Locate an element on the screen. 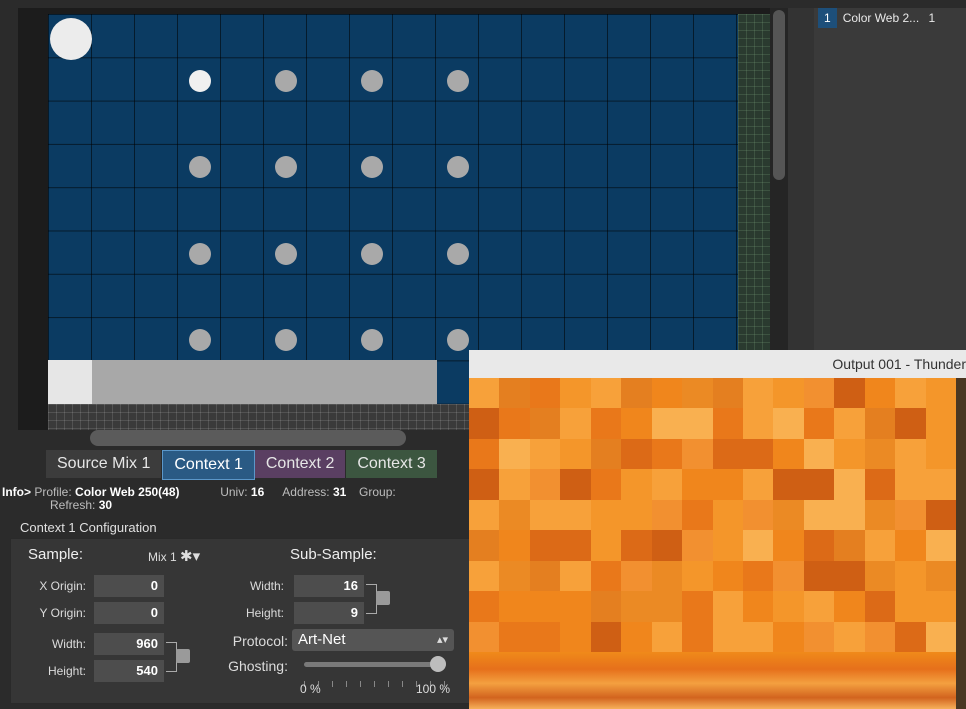 The image size is (966, 709). origin-handle is located at coordinates (71, 39).